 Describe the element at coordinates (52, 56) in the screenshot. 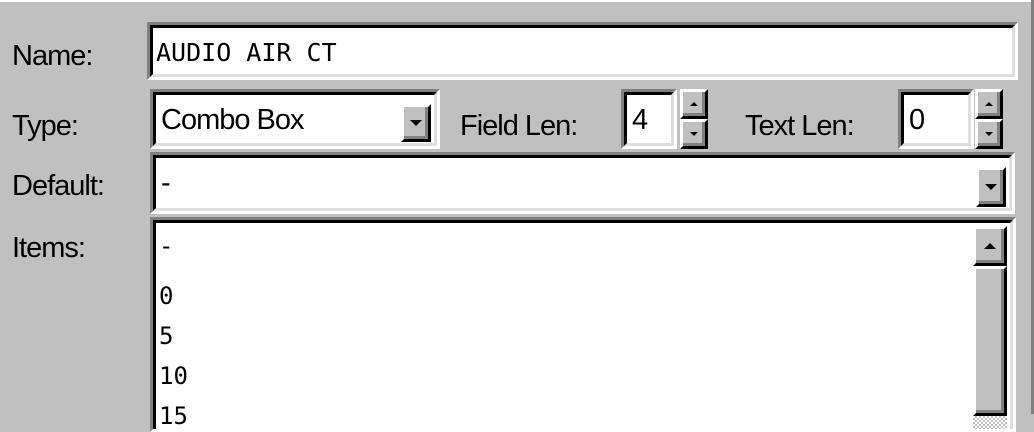

I see `name-label: Name:` at that location.